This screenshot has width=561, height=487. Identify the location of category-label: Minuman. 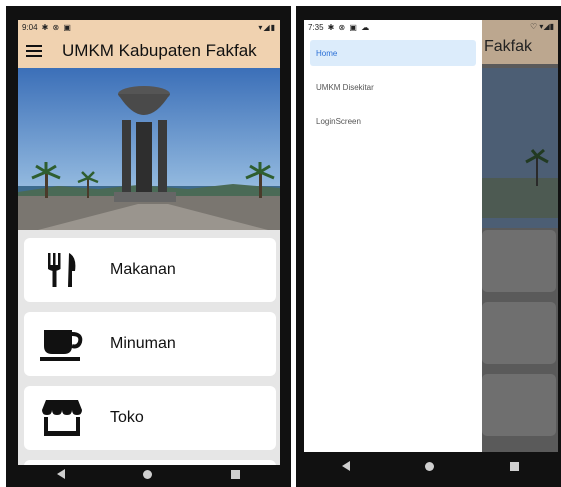
(143, 343).